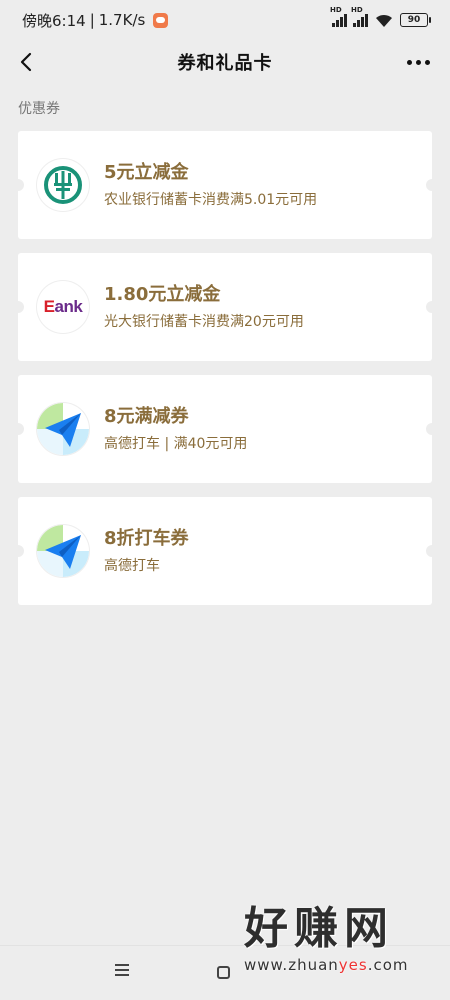  I want to click on coupon-text: 8元满减券 高德打车 | 满40元可用, so click(175, 429).